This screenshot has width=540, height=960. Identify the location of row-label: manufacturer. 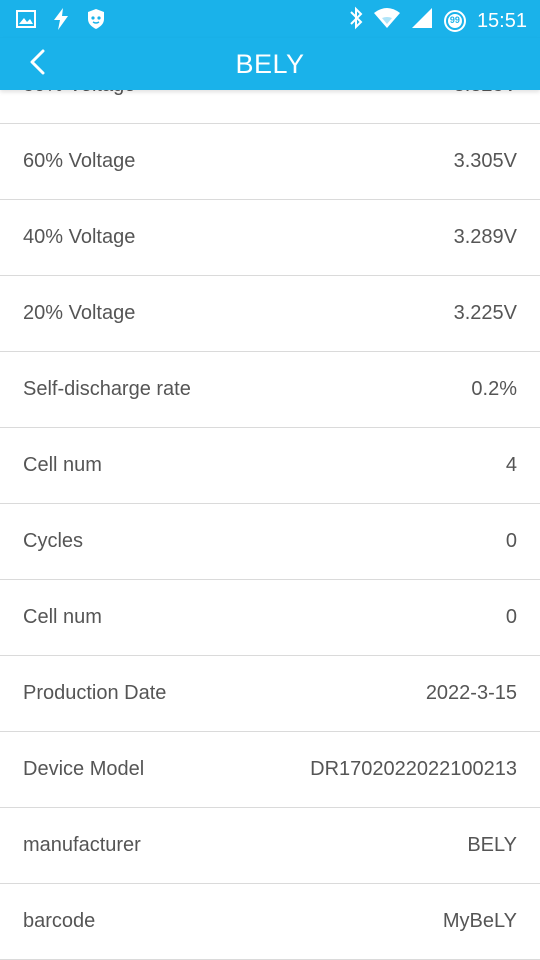
(82, 845).